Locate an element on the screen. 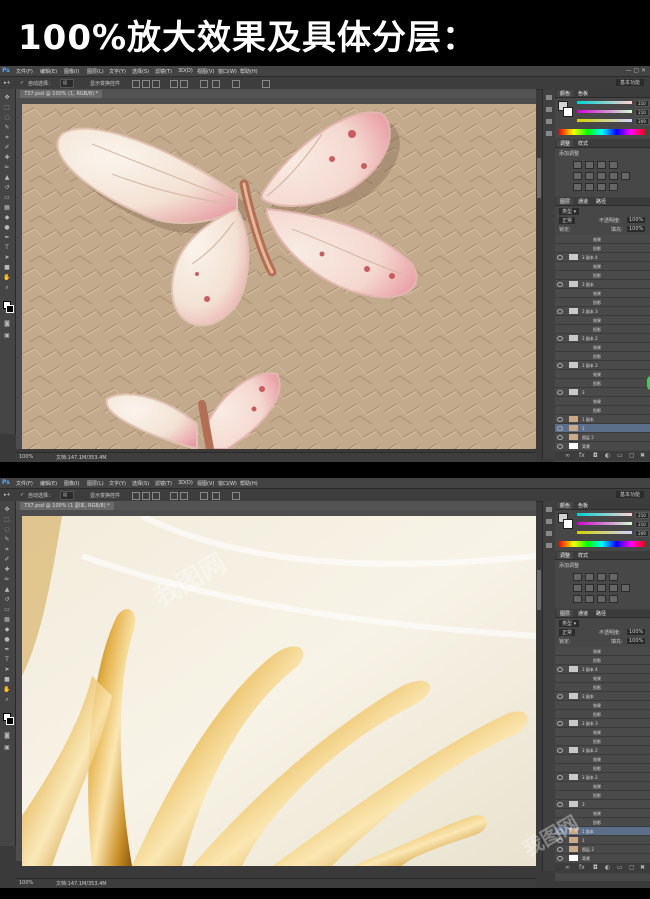 The height and width of the screenshot is (899, 650). scroll-thumb is located at coordinates (539, 590).